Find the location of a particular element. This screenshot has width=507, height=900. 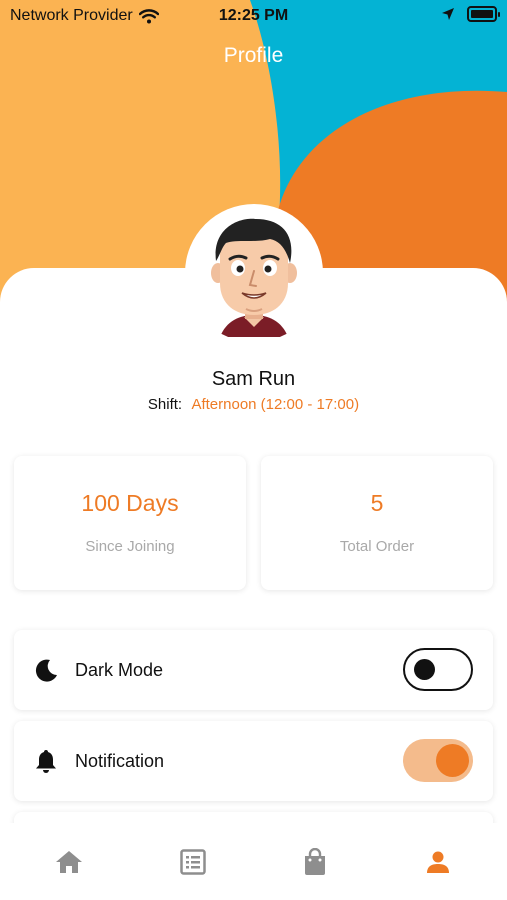

nav-home is located at coordinates (69, 862).